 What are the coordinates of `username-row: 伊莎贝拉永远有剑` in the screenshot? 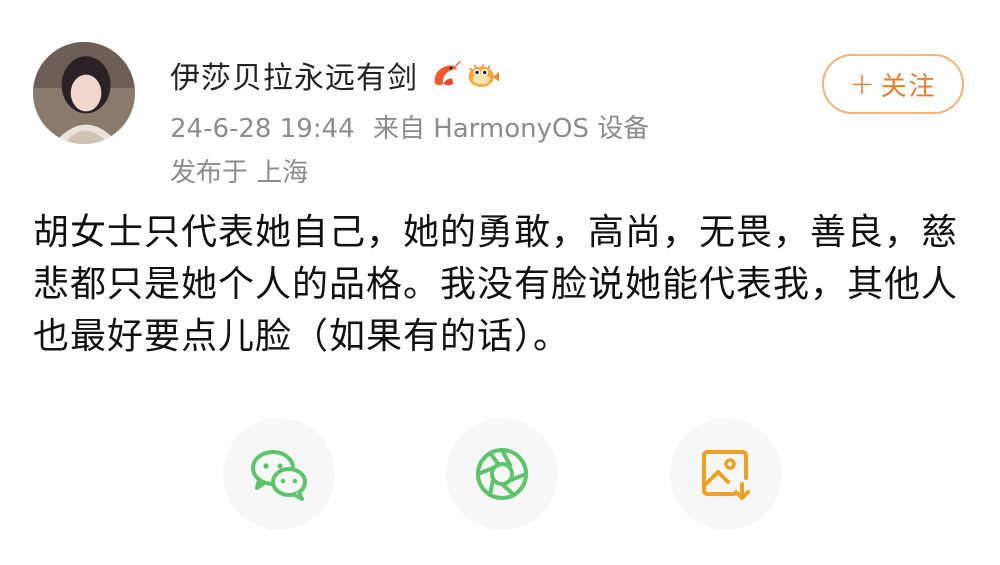 It's located at (335, 75).